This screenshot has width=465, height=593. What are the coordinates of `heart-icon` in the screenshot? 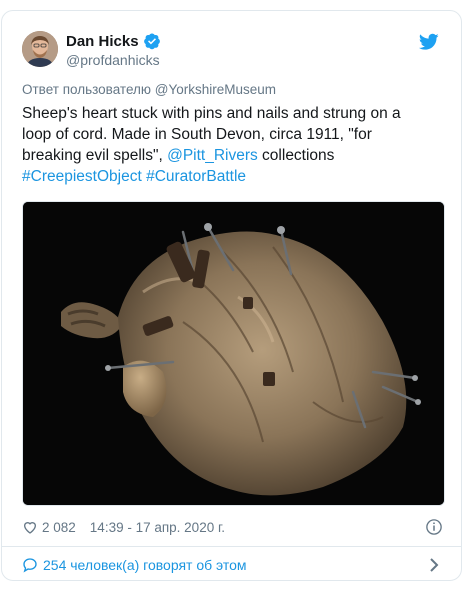 It's located at (30, 527).